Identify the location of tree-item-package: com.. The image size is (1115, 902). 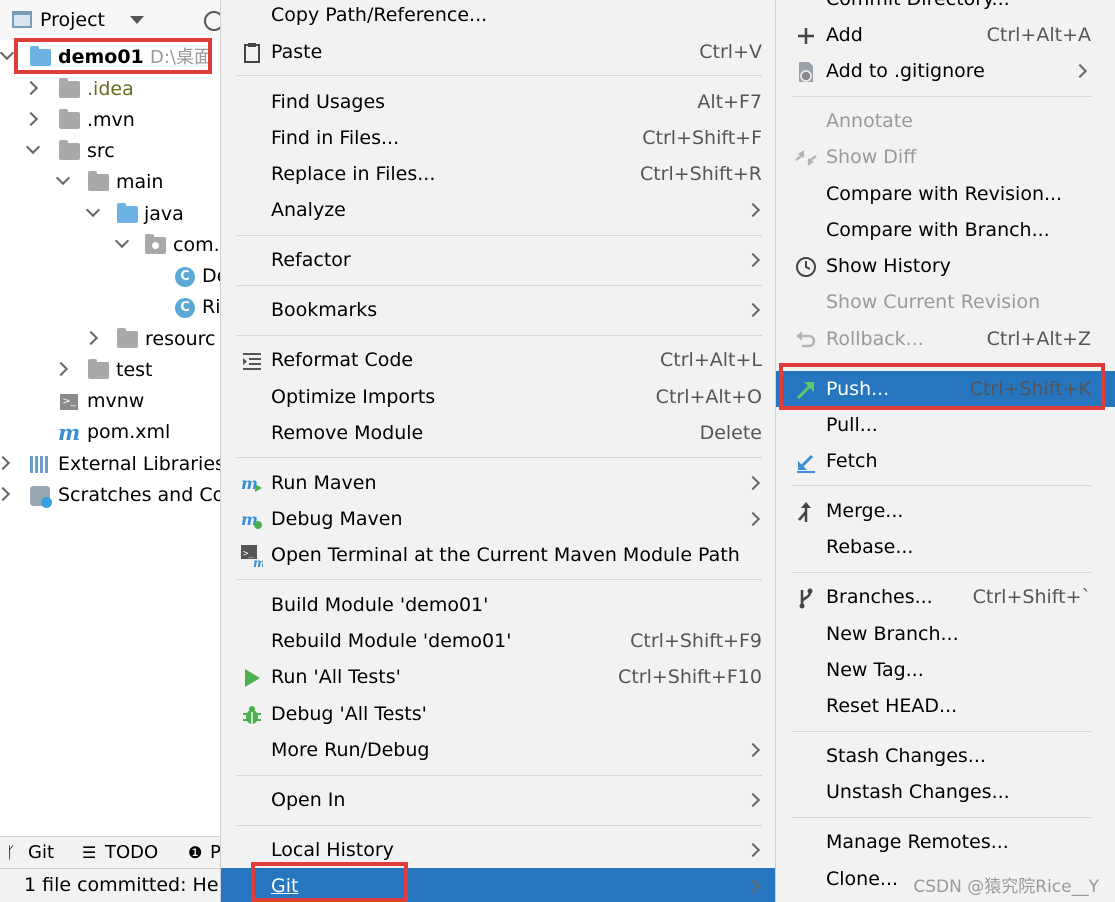
(111, 245).